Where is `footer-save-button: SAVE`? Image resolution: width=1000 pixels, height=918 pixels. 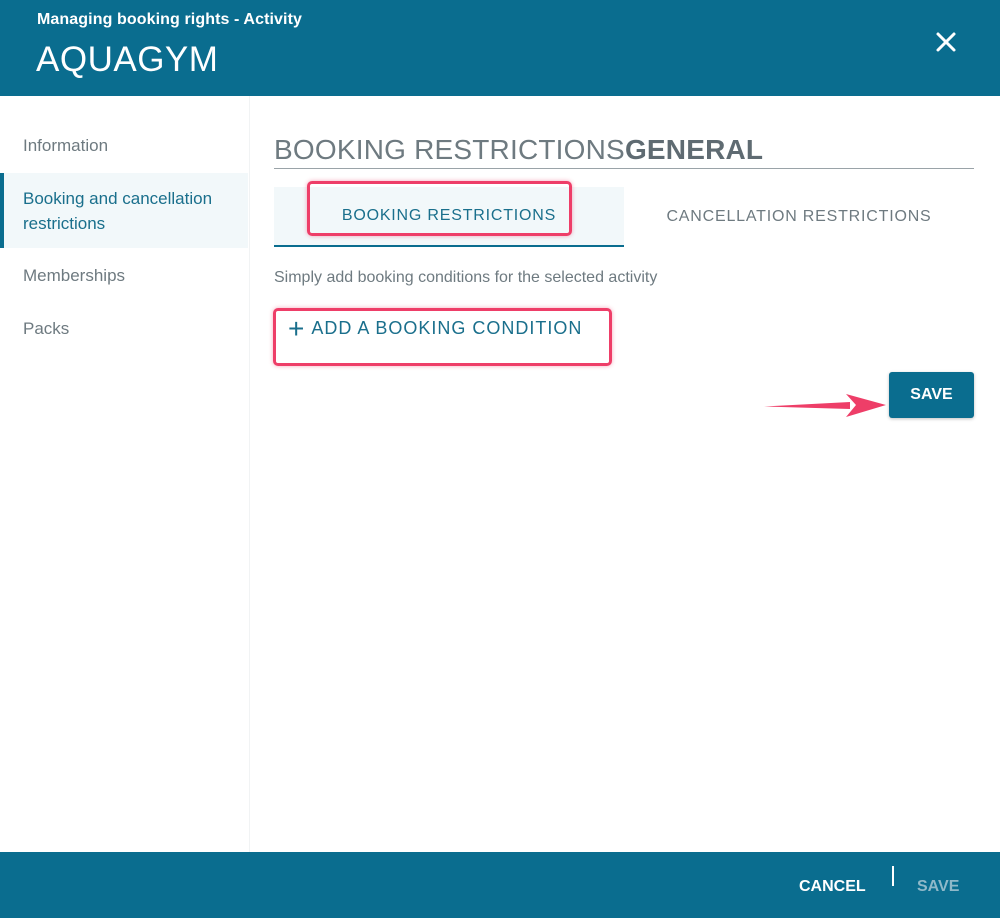 footer-save-button: SAVE is located at coordinates (938, 887).